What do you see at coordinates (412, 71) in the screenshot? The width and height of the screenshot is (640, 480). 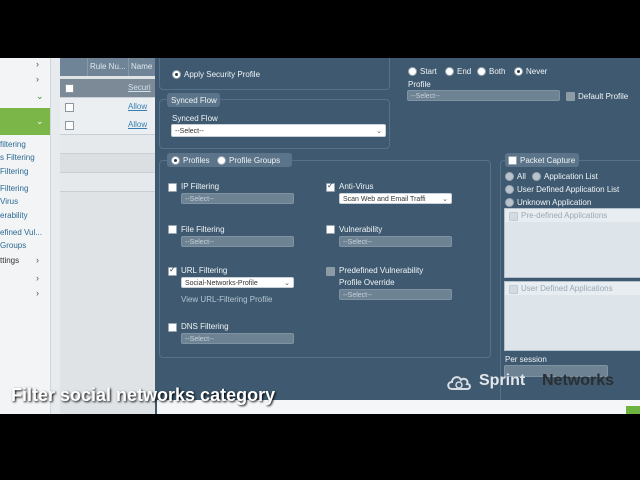 I see `log-start-radio` at bounding box center [412, 71].